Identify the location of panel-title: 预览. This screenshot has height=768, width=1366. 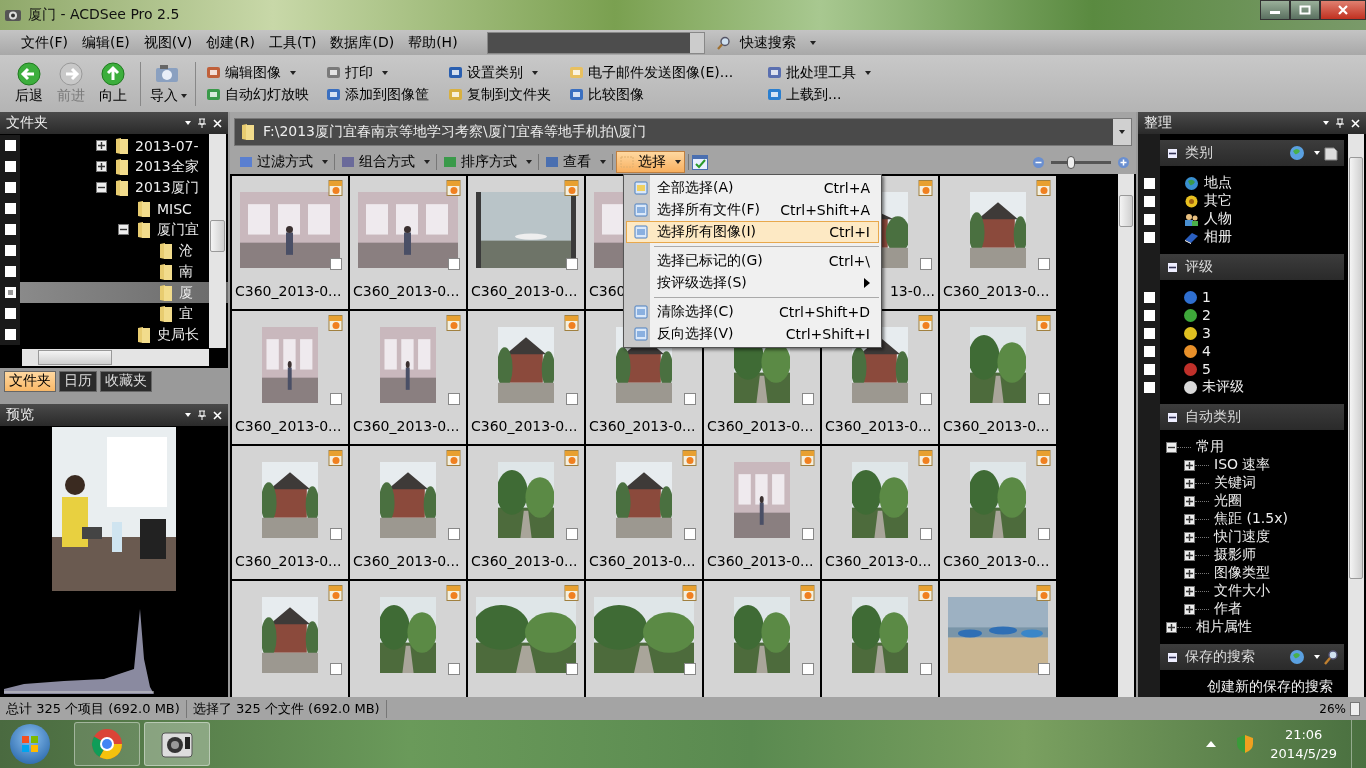
(20, 415).